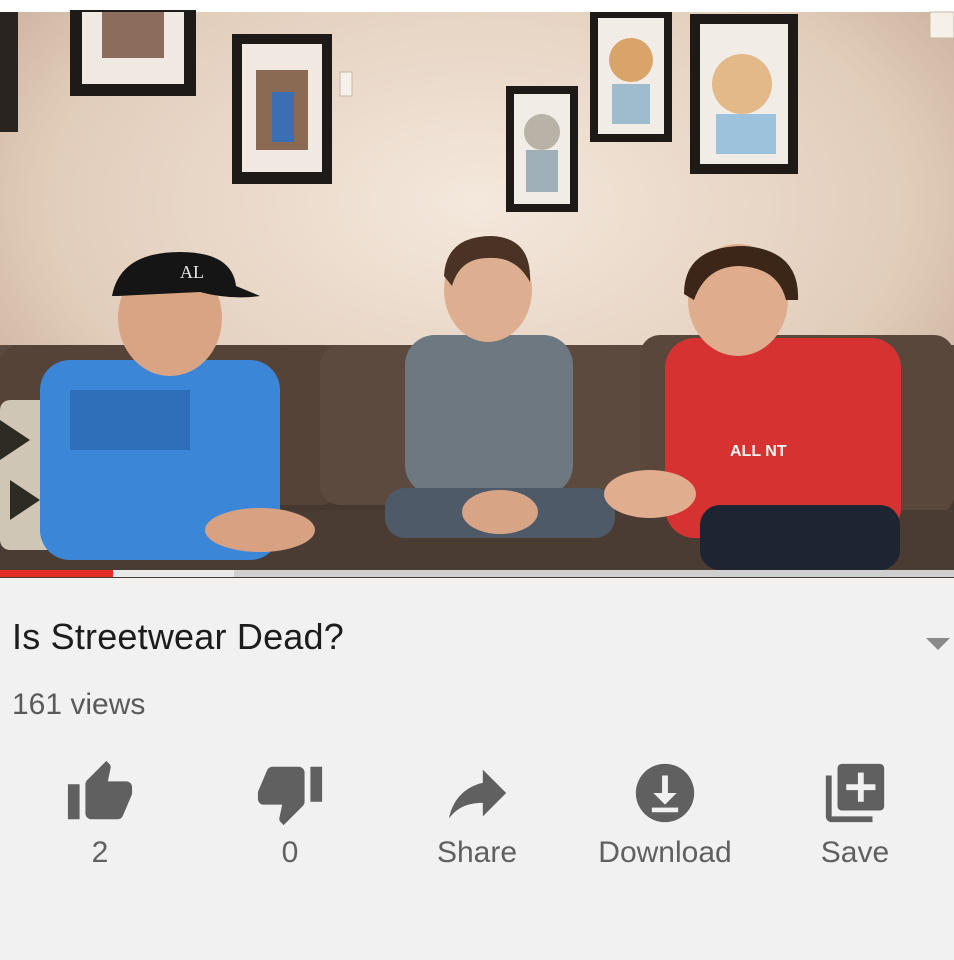  I want to click on shirt-logo-text: ALL NT, so click(758, 451).